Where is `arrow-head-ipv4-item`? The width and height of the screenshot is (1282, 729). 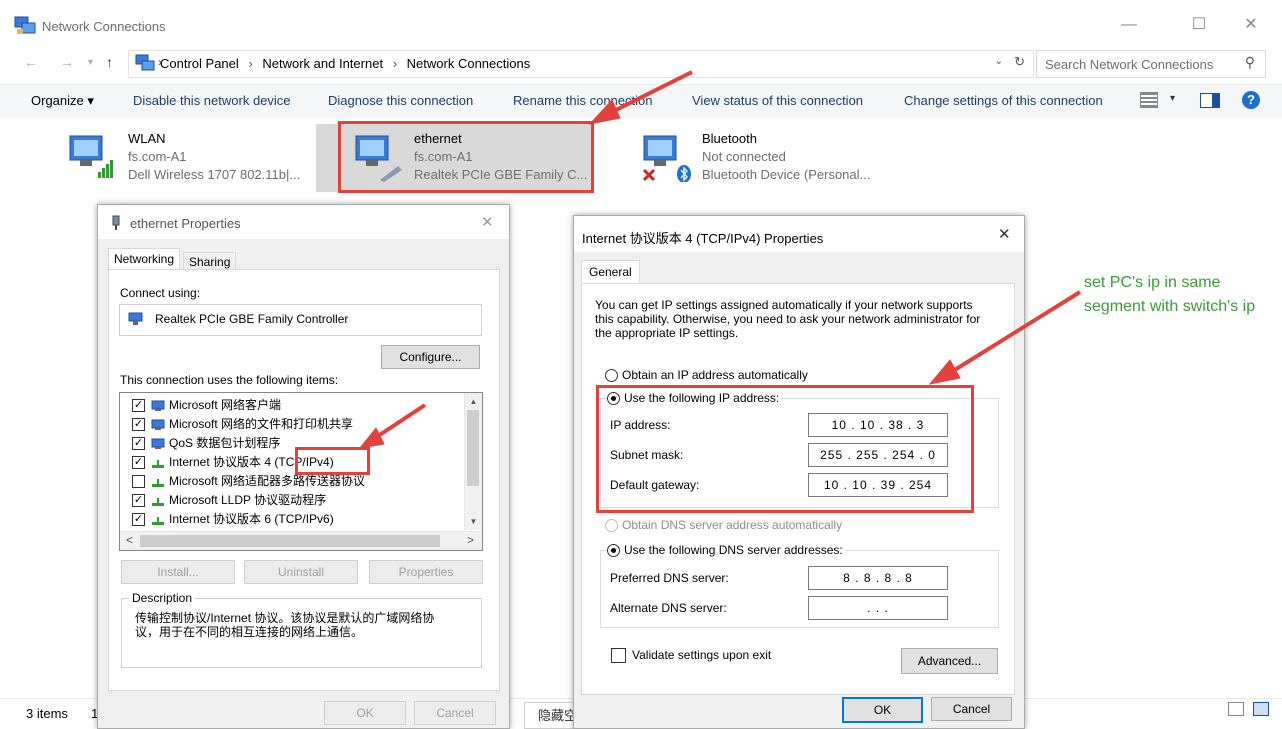 arrow-head-ipv4-item is located at coordinates (371, 438).